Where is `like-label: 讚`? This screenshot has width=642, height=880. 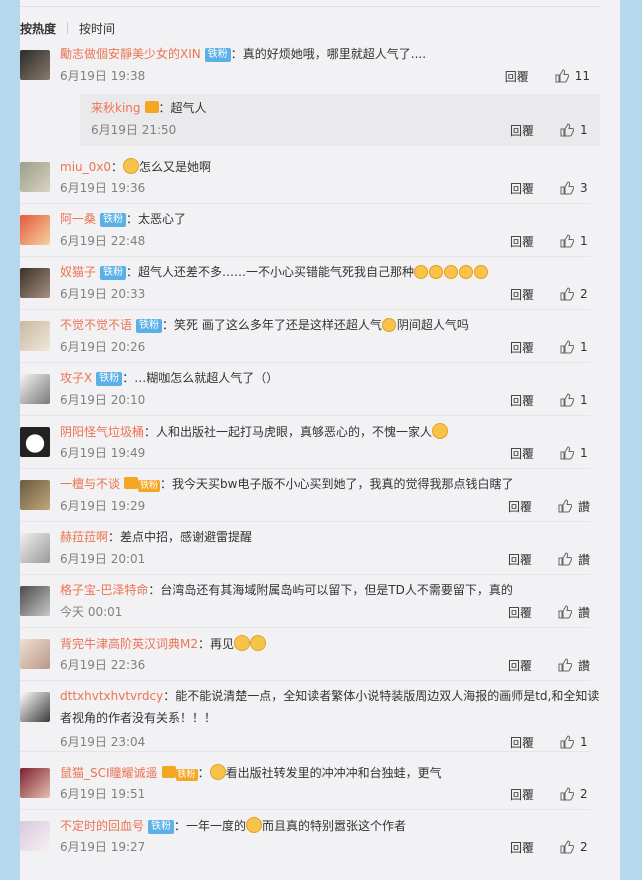
like-label: 讚 is located at coordinates (583, 506).